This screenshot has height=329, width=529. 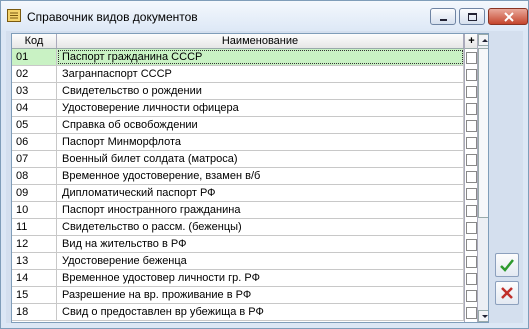 I want to click on cell-code: 03, so click(x=34, y=91).